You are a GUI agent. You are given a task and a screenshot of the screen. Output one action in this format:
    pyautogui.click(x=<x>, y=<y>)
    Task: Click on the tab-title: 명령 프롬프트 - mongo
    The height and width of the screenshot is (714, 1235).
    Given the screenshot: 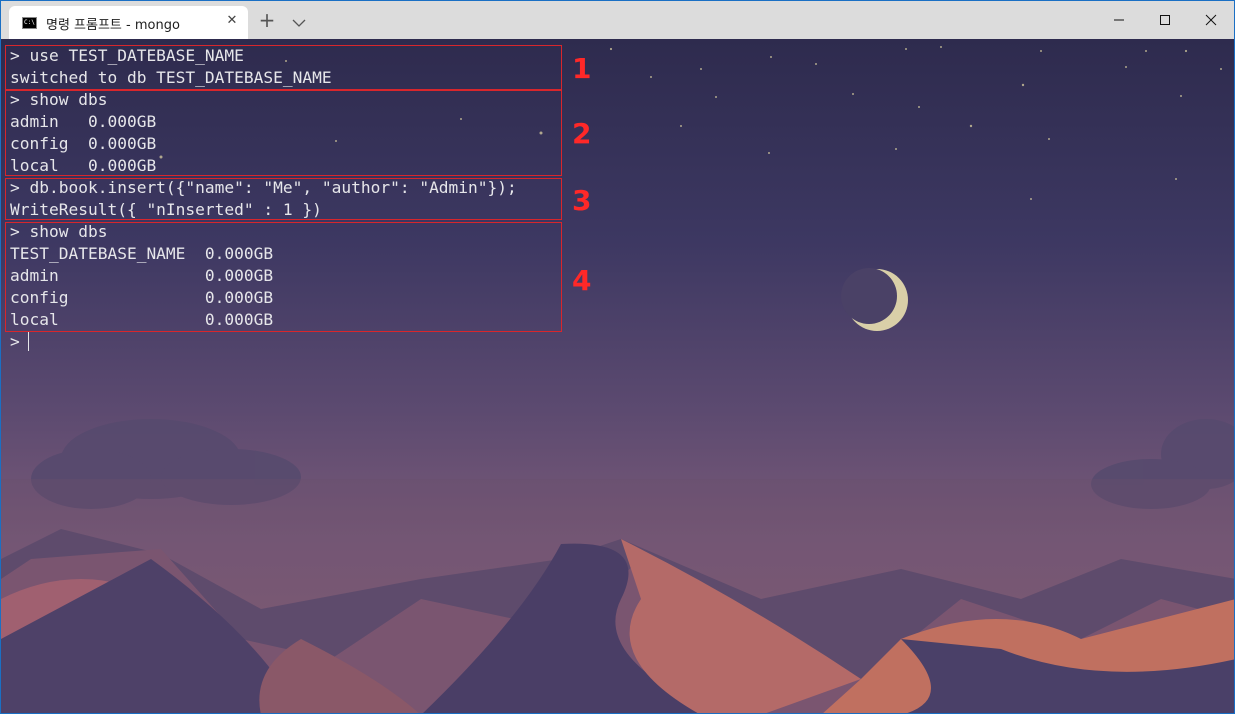 What is the action you would take?
    pyautogui.click(x=113, y=25)
    